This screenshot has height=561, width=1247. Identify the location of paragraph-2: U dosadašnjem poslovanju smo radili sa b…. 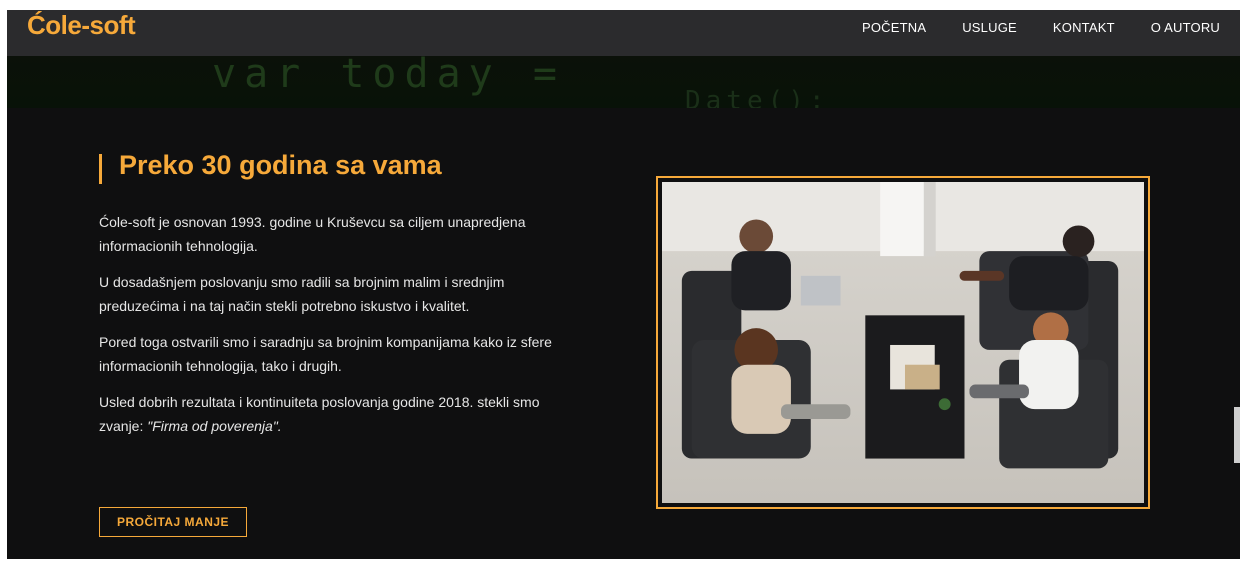
(302, 294).